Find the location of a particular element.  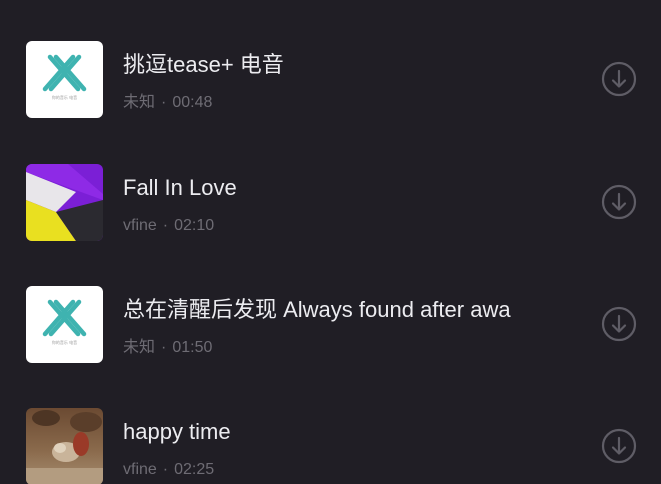

song-meta: 未知 · 00:48 is located at coordinates (167, 103).